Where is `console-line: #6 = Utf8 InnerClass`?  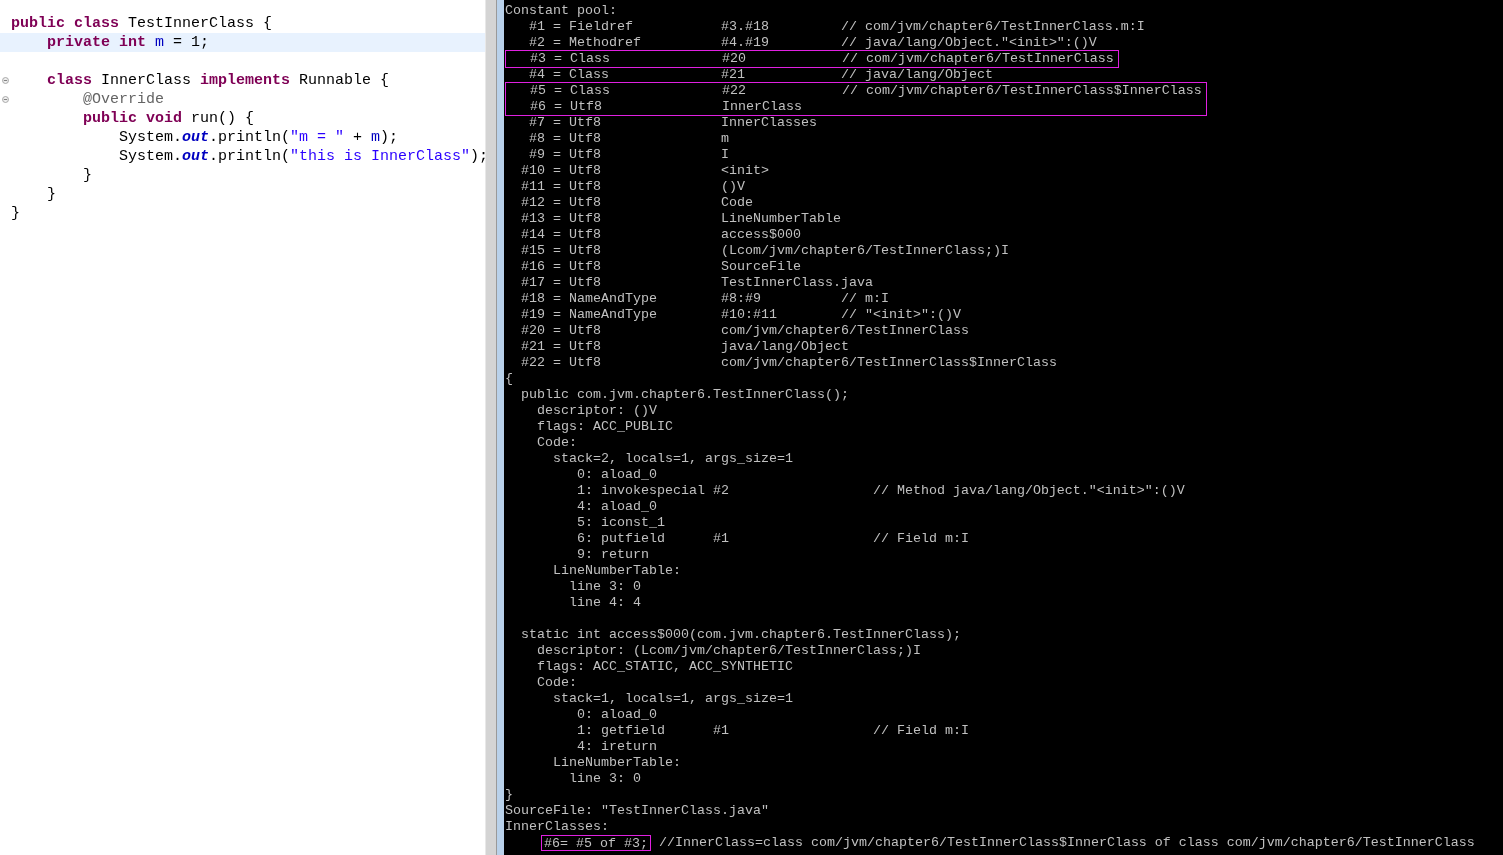
console-line: #6 = Utf8 InnerClass is located at coordinates (666, 107).